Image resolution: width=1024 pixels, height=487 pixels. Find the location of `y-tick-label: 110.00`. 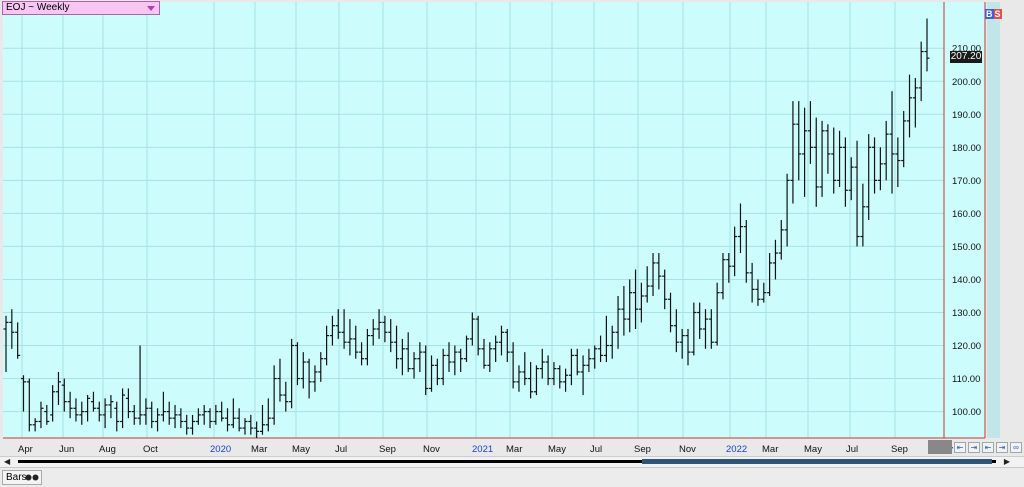

y-tick-label: 110.00 is located at coordinates (966, 379).